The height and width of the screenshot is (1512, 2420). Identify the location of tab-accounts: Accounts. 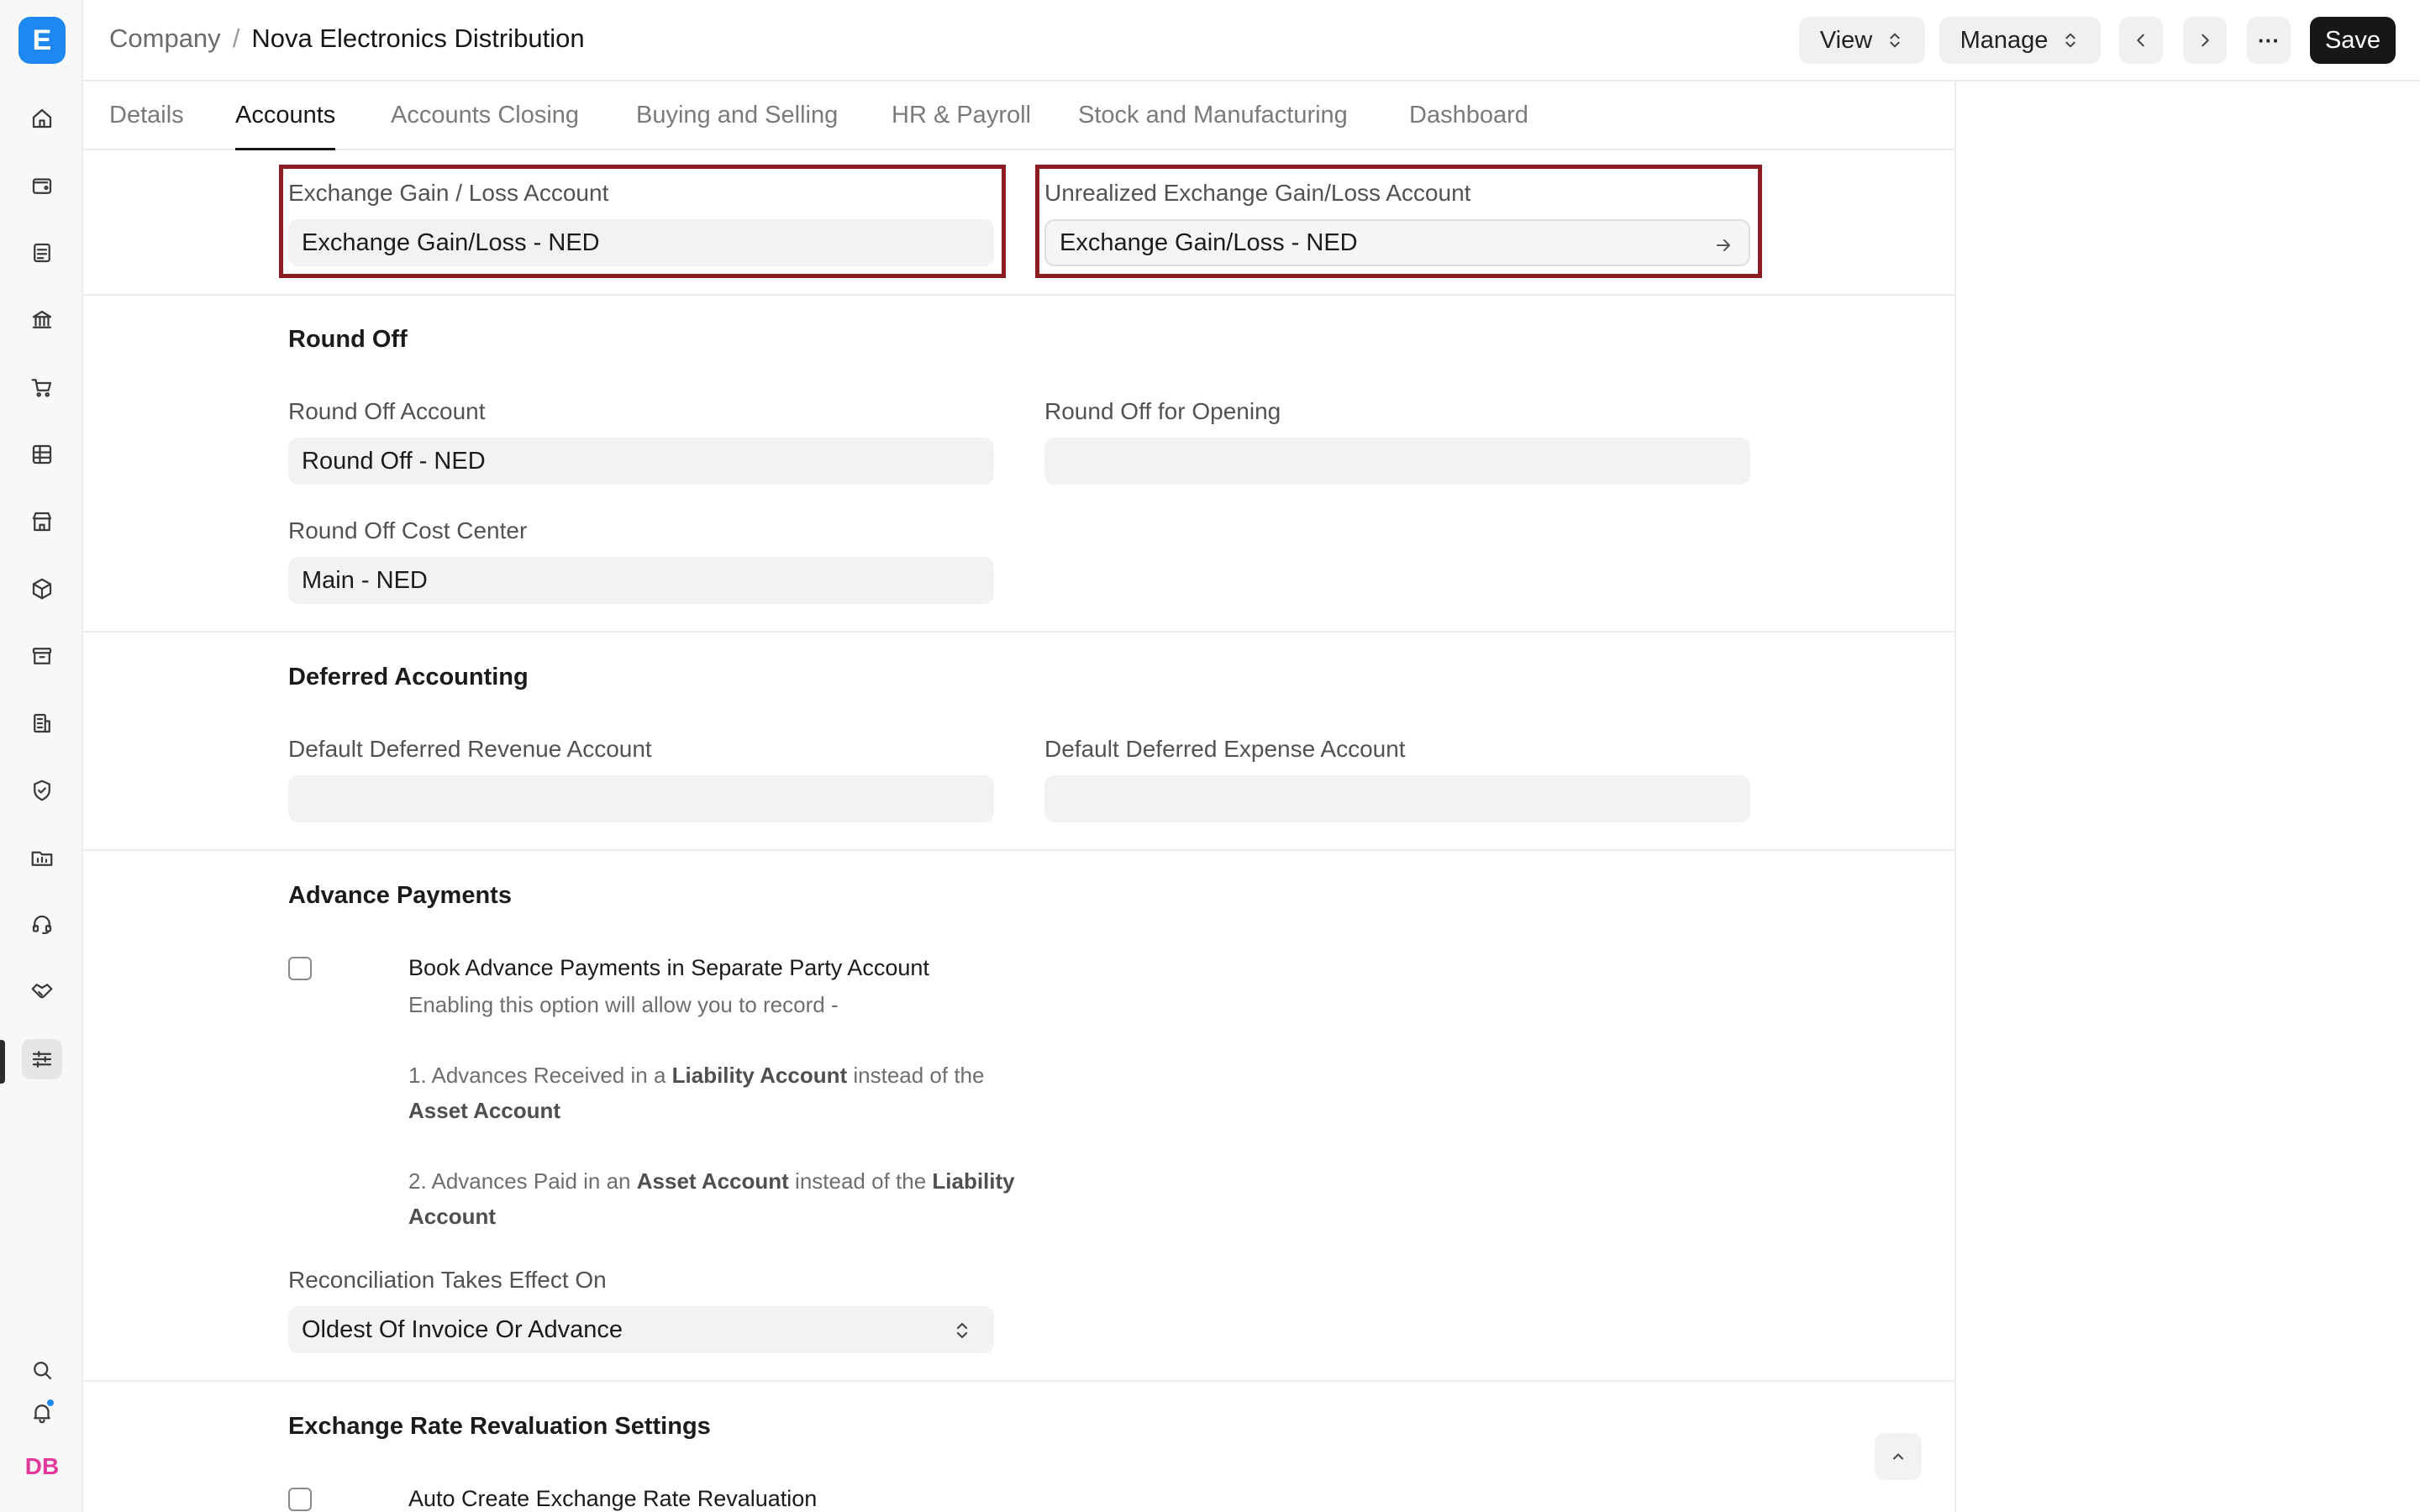
(285, 126).